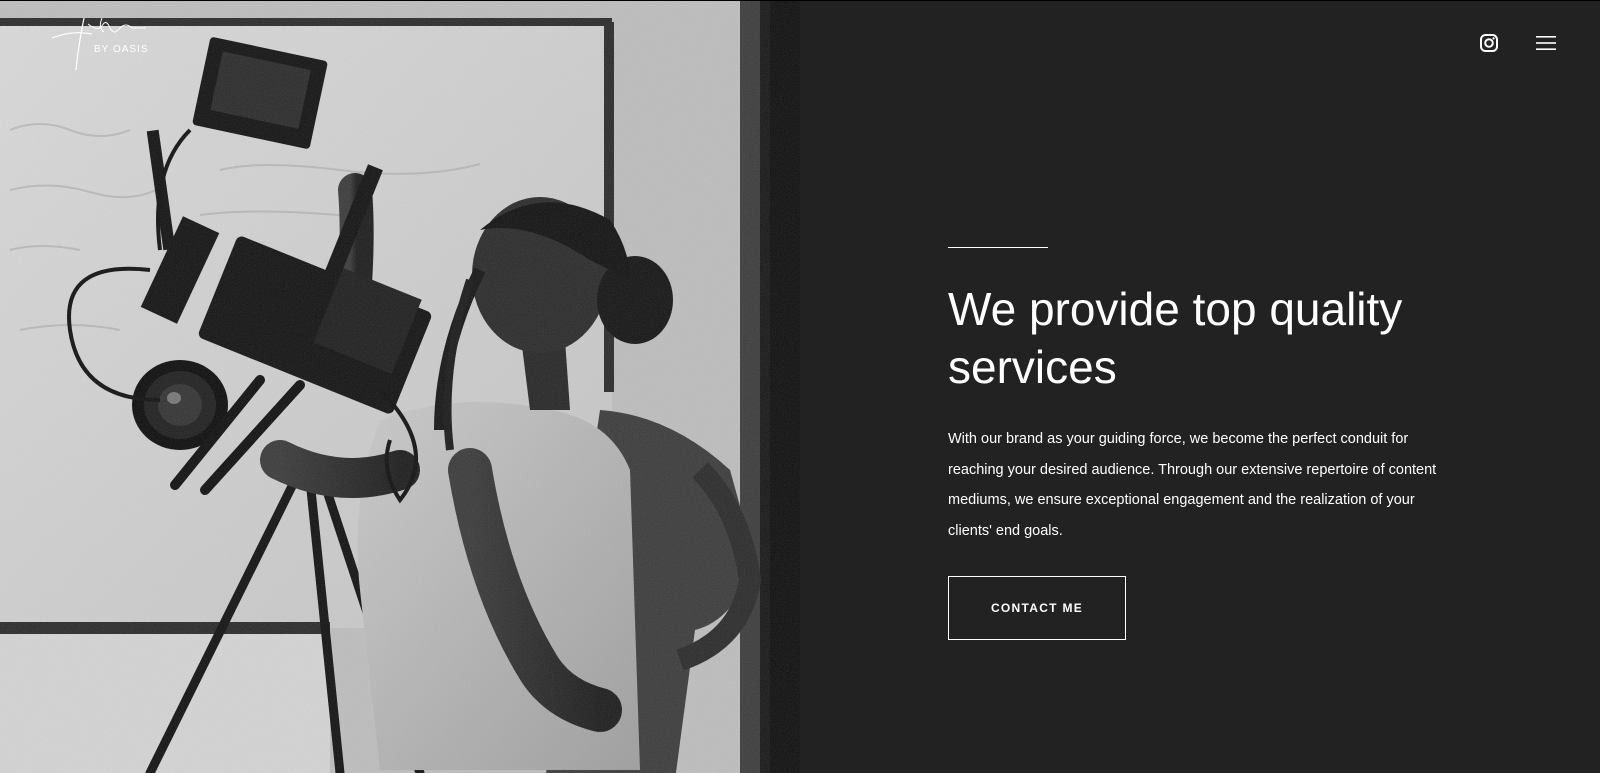 The height and width of the screenshot is (773, 1600). I want to click on contact-me-button: CONTACT ME, so click(1037, 608).